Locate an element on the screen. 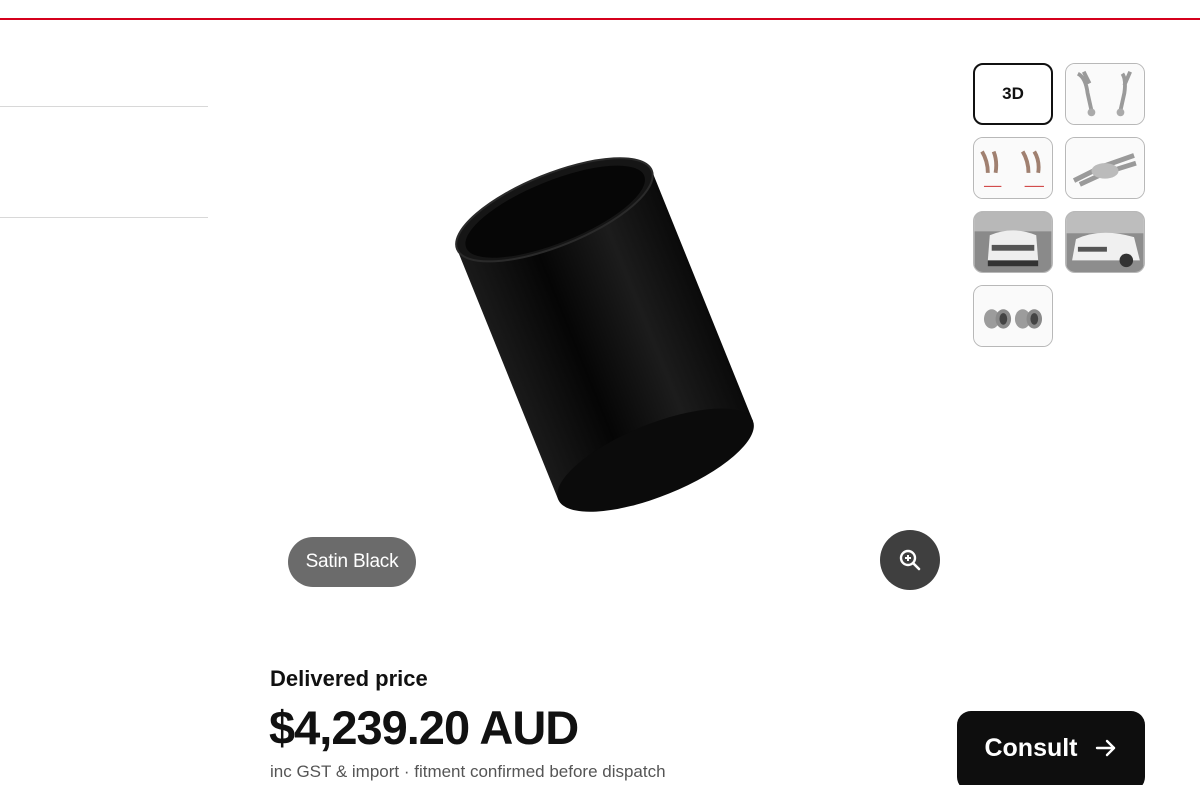 This screenshot has width=1200, height=785. arrow-right-icon is located at coordinates (1105, 748).